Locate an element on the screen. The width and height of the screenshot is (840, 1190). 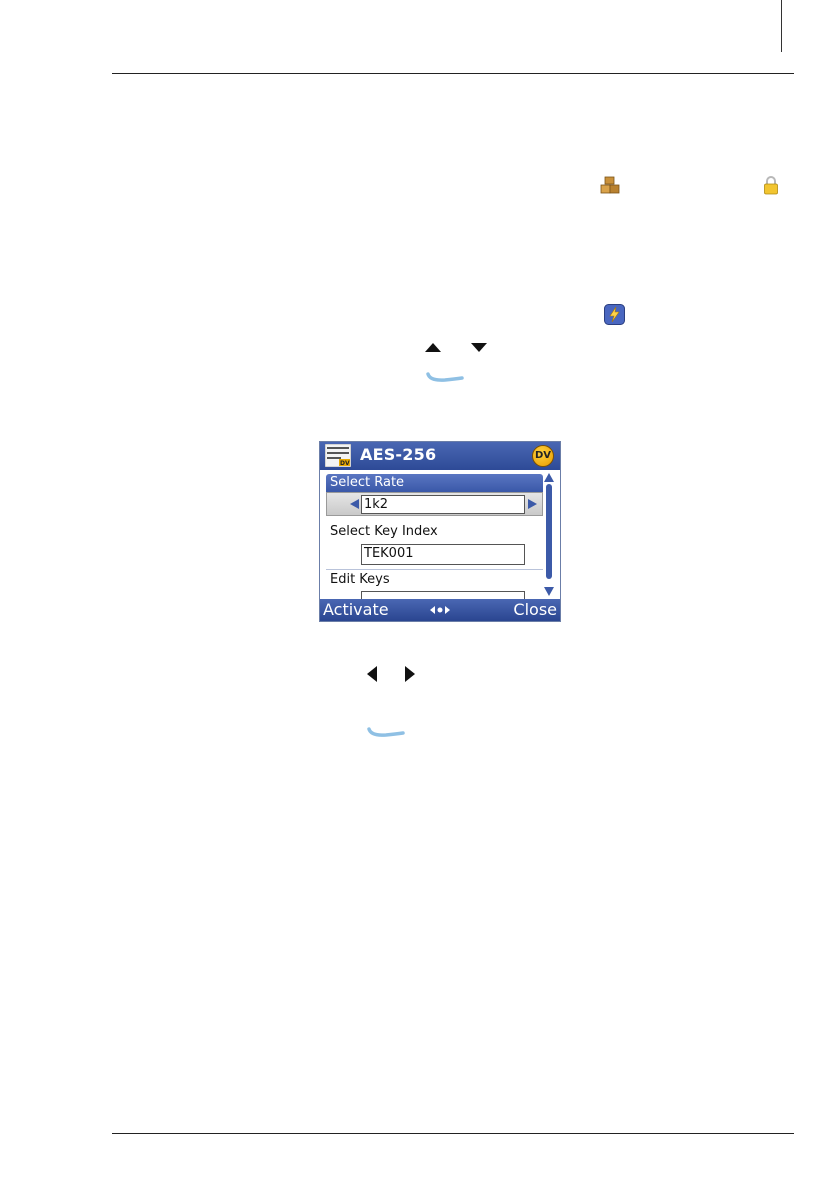
item-divider is located at coordinates (434, 569).